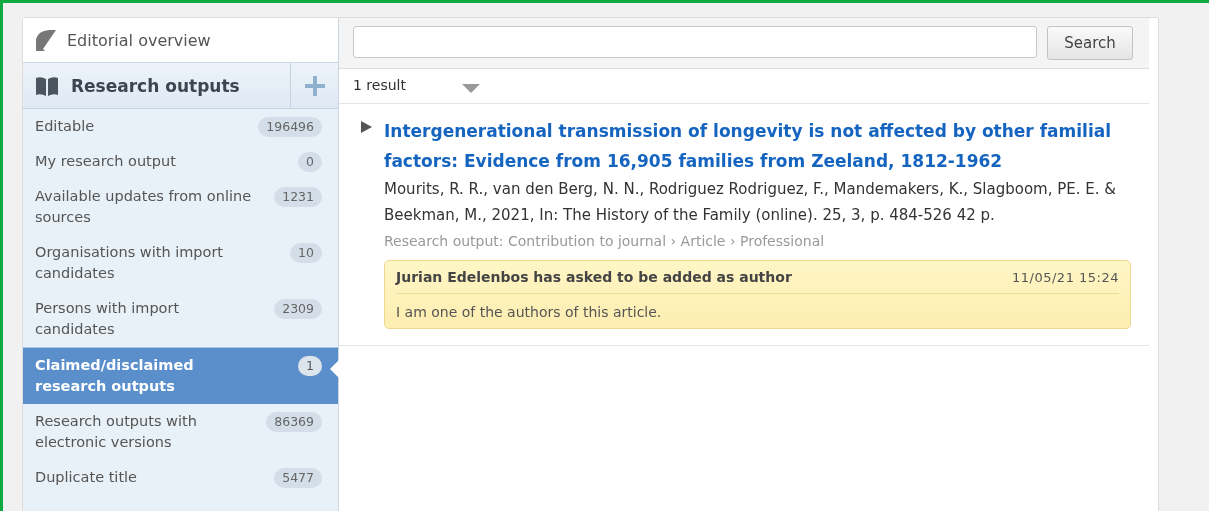 Image resolution: width=1209 pixels, height=511 pixels. Describe the element at coordinates (1065, 277) in the screenshot. I see `note-timestamp: 11/05/21 15:24` at that location.